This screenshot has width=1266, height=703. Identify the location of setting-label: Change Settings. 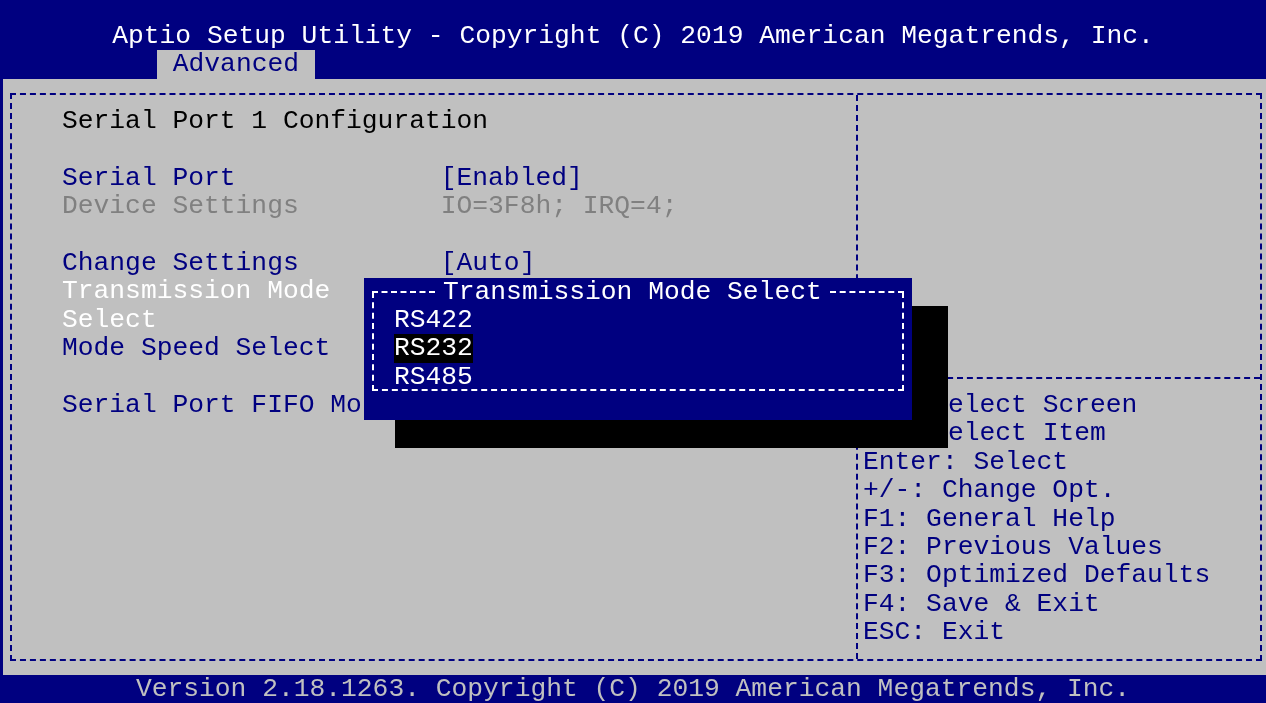
(180, 263).